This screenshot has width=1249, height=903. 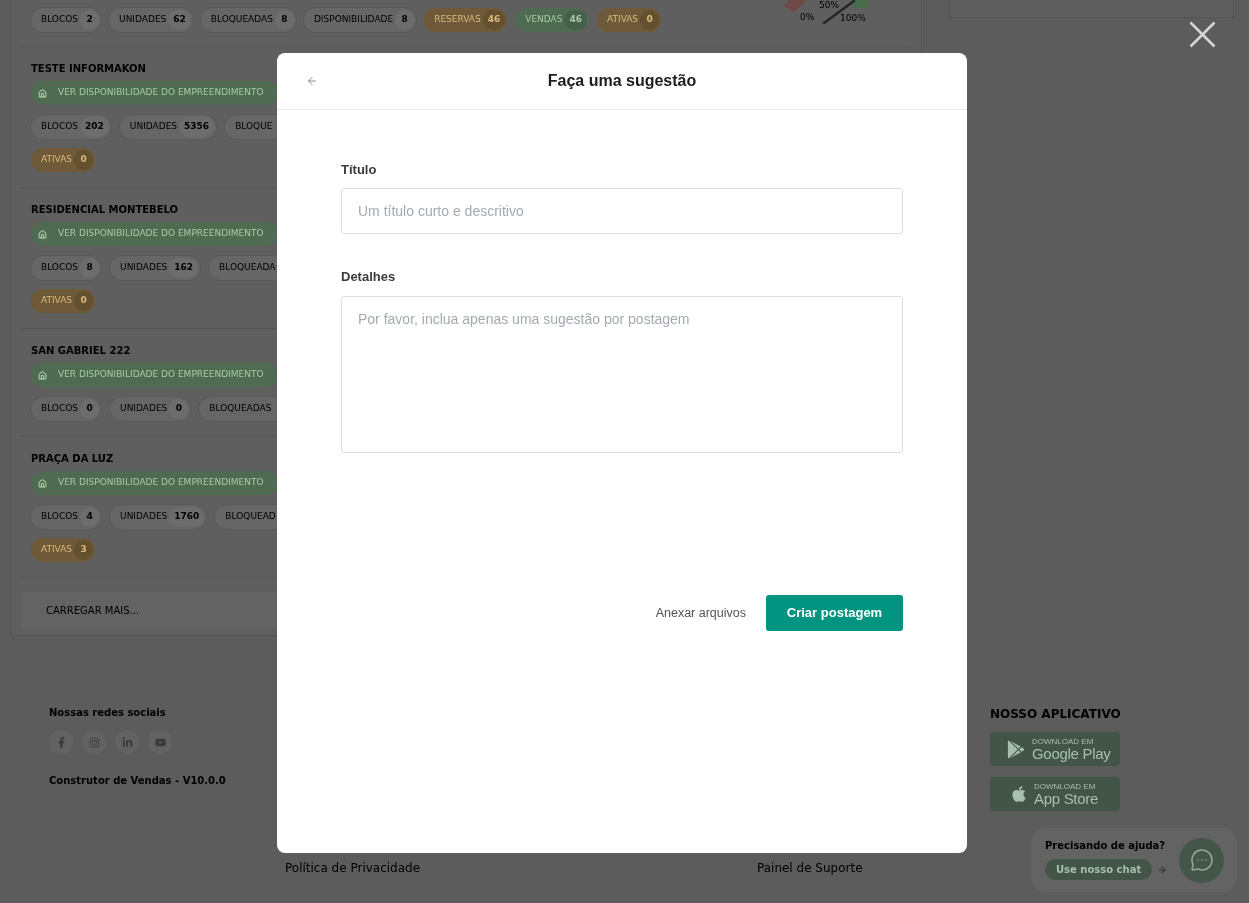 I want to click on stat-chip: BLOQUEAD, so click(x=246, y=517).